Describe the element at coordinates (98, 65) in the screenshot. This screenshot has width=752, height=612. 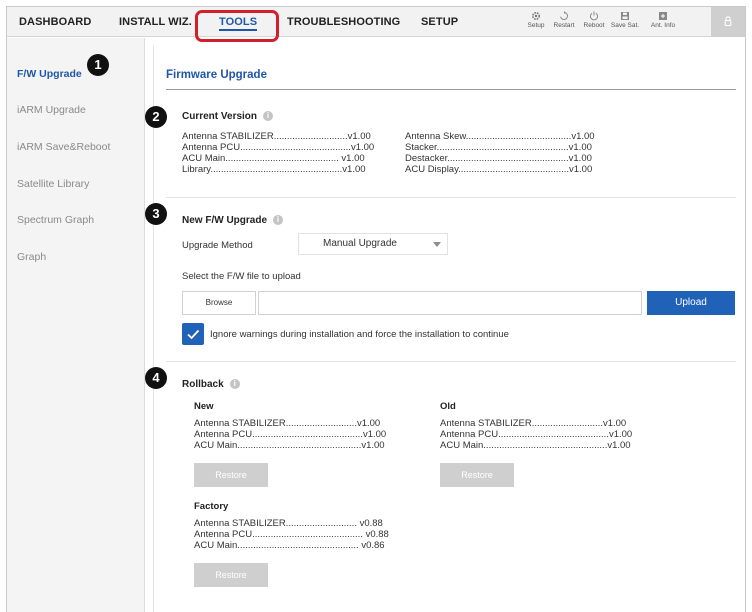
I see `callout-badge: 1` at that location.